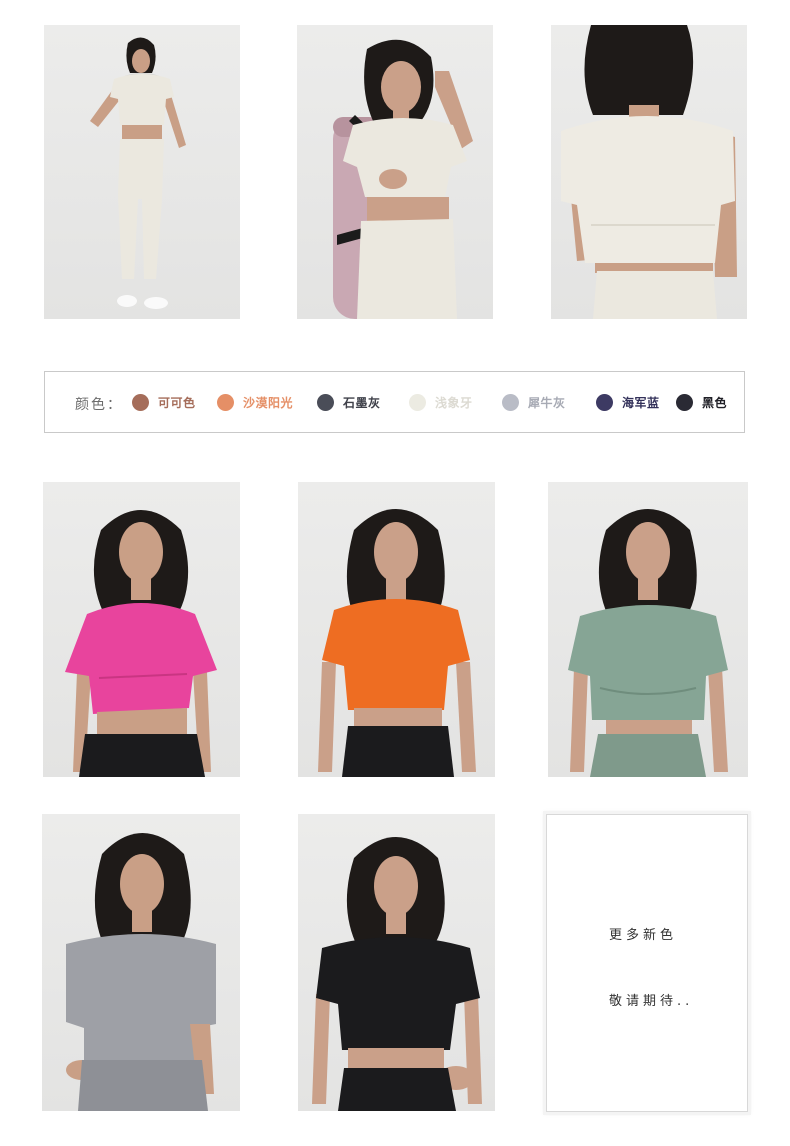 The height and width of the screenshot is (1146, 790). What do you see at coordinates (177, 402) in the screenshot?
I see `swatch-name-cocoa: 可可色` at bounding box center [177, 402].